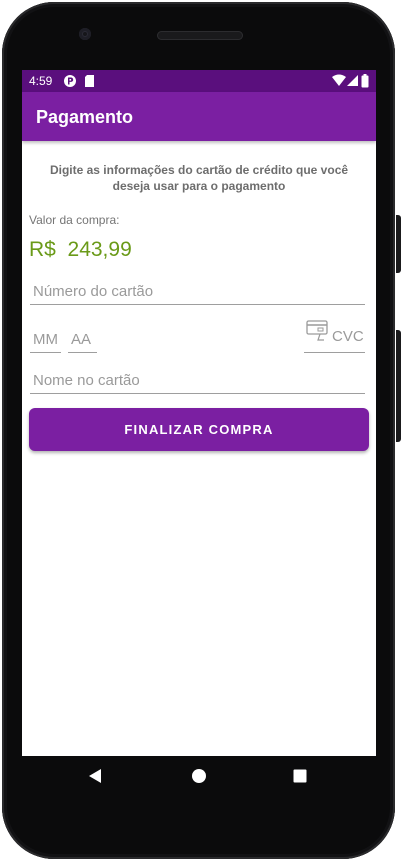 This screenshot has width=403, height=863. I want to click on expiry-month-field: MM, so click(45, 338).